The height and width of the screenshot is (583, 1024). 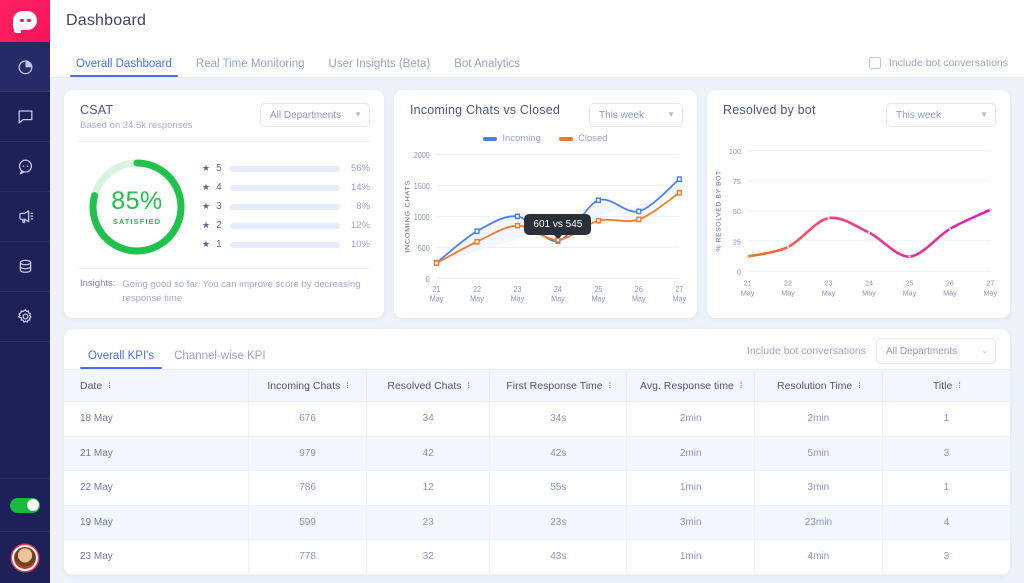 I want to click on table-cell: 23, so click(x=428, y=522).